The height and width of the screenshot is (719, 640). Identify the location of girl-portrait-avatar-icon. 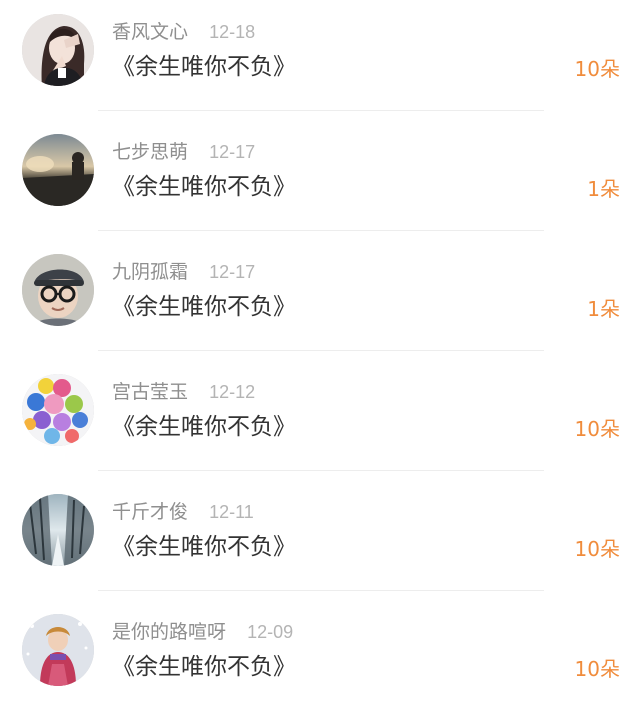
(58, 50).